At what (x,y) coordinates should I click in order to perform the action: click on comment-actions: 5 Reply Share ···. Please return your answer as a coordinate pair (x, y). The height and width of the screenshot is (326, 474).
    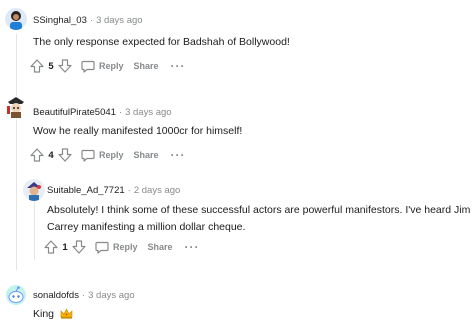
    Looking at the image, I should click on (107, 66).